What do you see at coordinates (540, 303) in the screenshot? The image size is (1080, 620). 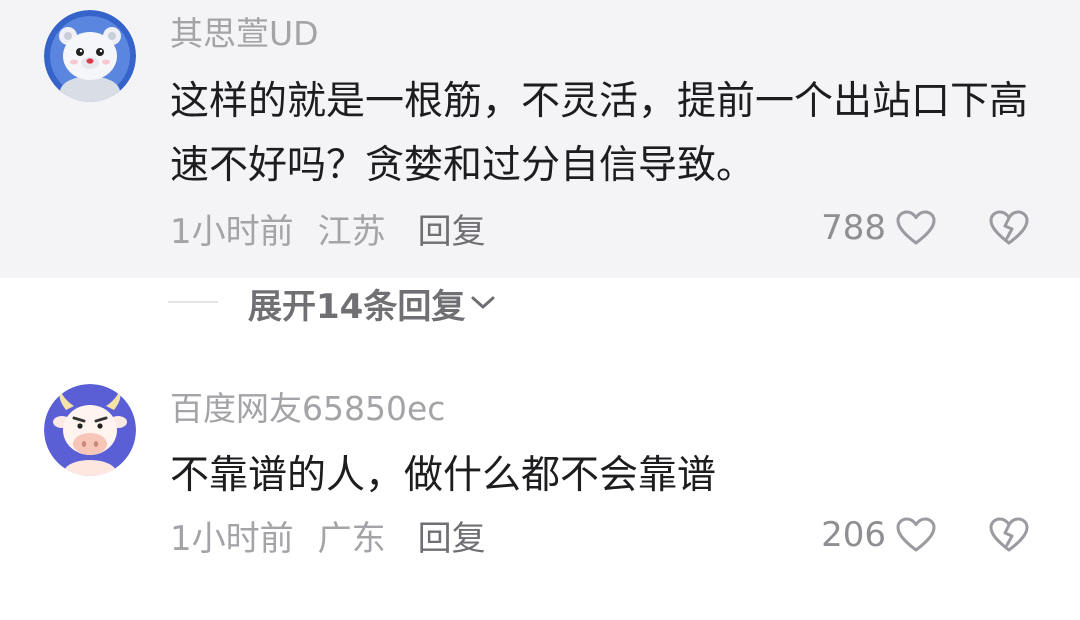 I see `expand-replies-row: 展开14条回复` at bounding box center [540, 303].